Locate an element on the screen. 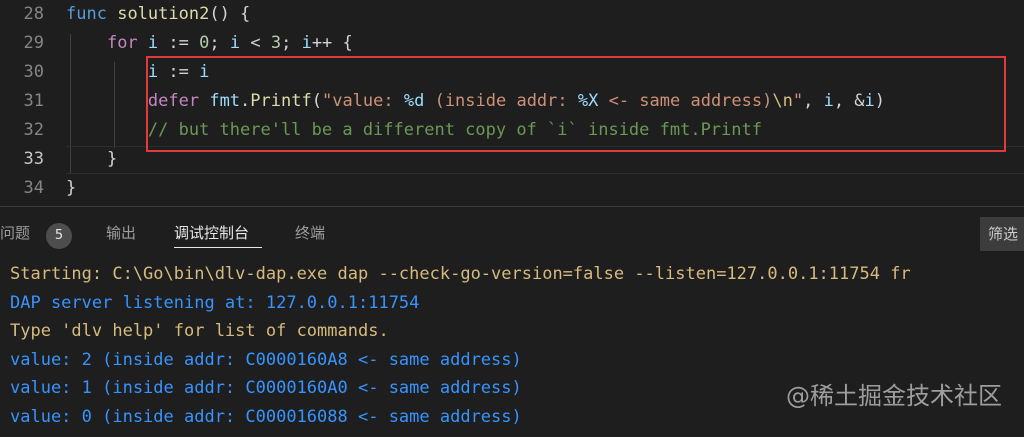  tab-problems: 问题 is located at coordinates (15, 233).